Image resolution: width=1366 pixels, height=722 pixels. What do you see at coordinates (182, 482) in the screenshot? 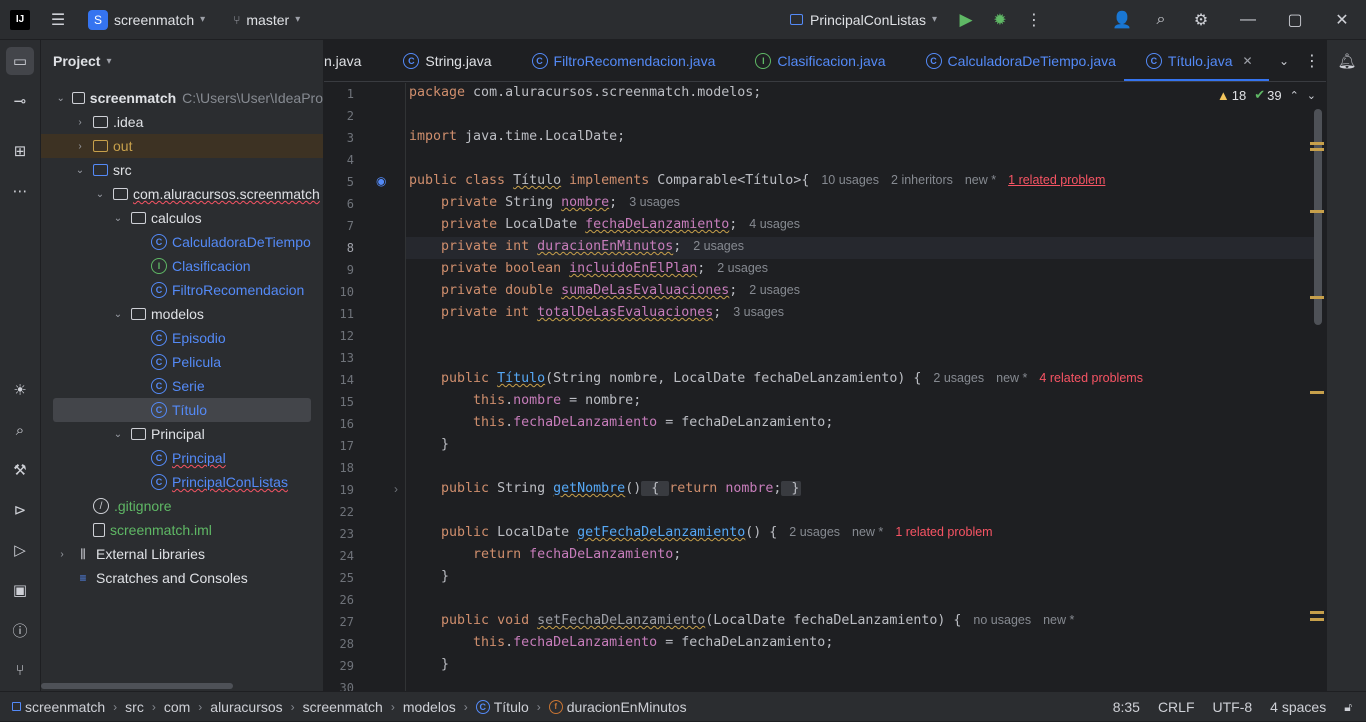
I see `tree-item-principalconlistas: C PrincipalConListas` at bounding box center [182, 482].